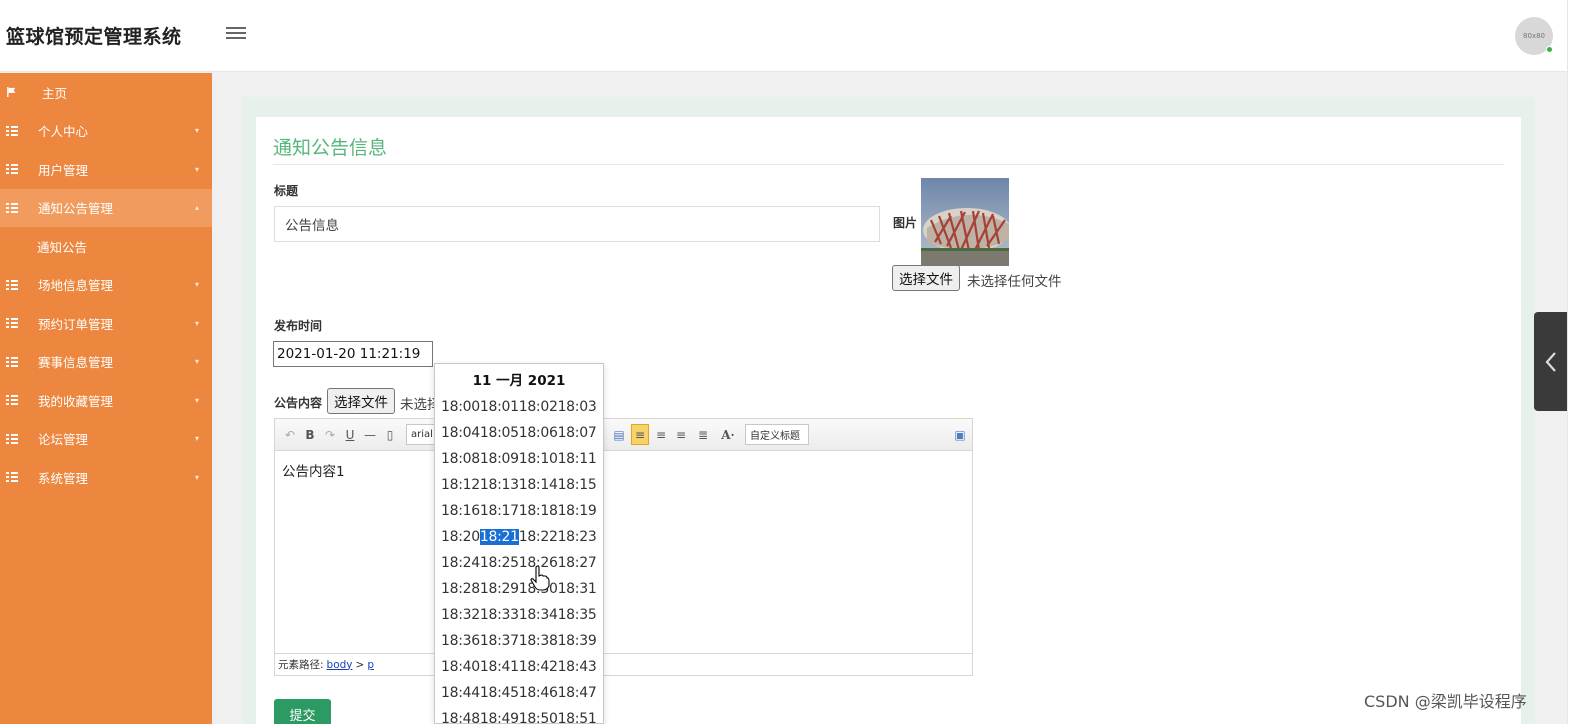  I want to click on time-option: 18:29, so click(499, 589).